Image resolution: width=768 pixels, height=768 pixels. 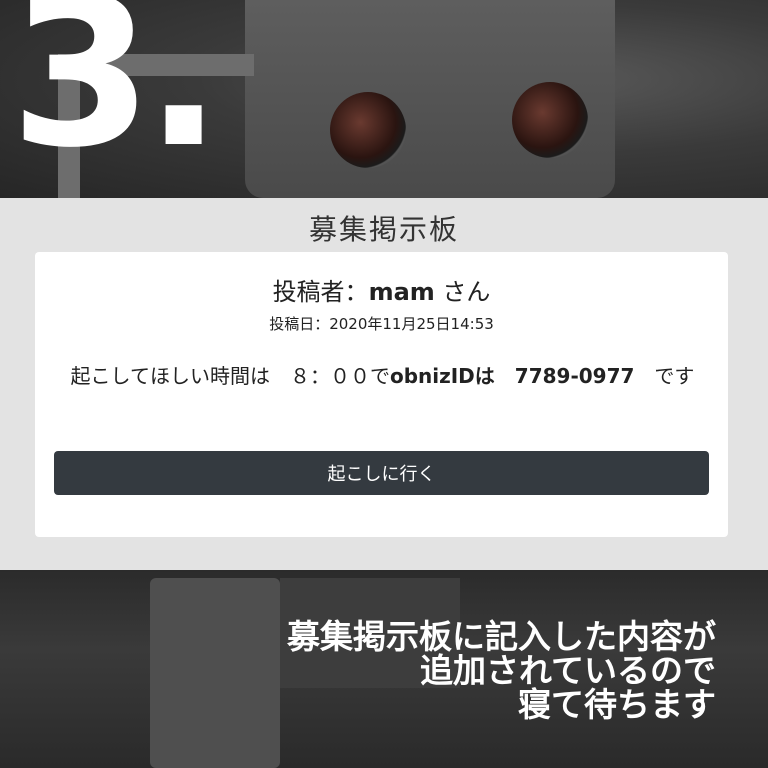 I want to click on step-number: 3., so click(x=116, y=96).